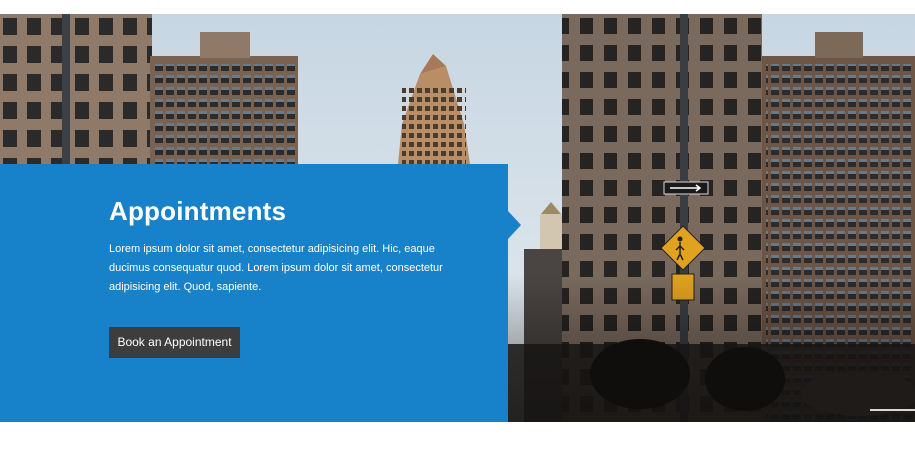 Image resolution: width=915 pixels, height=450 pixels. Describe the element at coordinates (174, 342) in the screenshot. I see `book-appointment-button: Book an Appointment` at that location.